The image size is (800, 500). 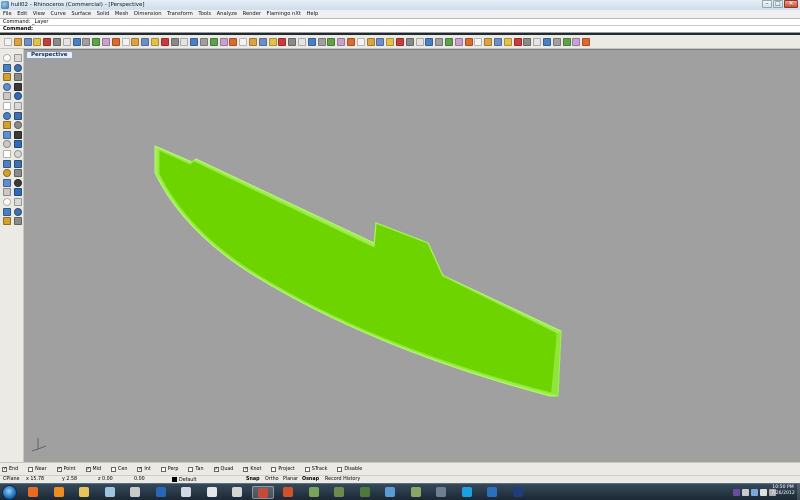 I want to click on taskbar-browser, so click(x=390, y=492).